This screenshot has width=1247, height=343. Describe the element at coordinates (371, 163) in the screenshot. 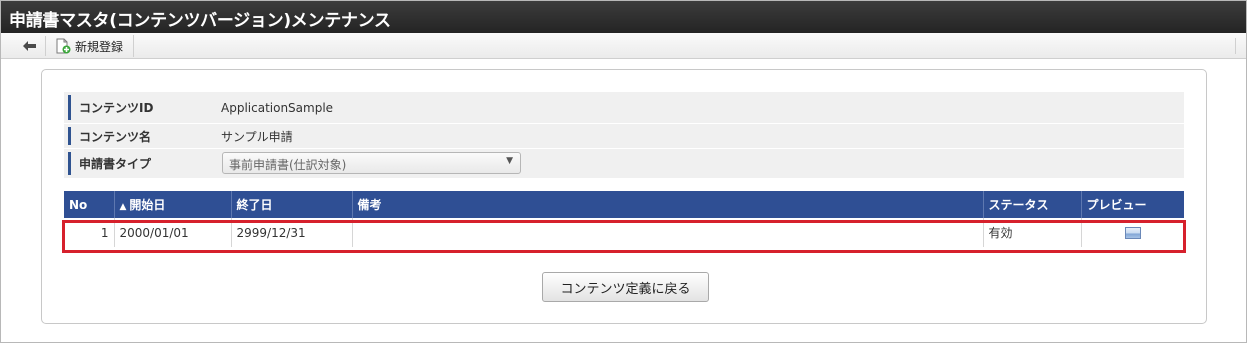

I see `form-type-select: 事前申請書(仕訳対象) ▼` at that location.